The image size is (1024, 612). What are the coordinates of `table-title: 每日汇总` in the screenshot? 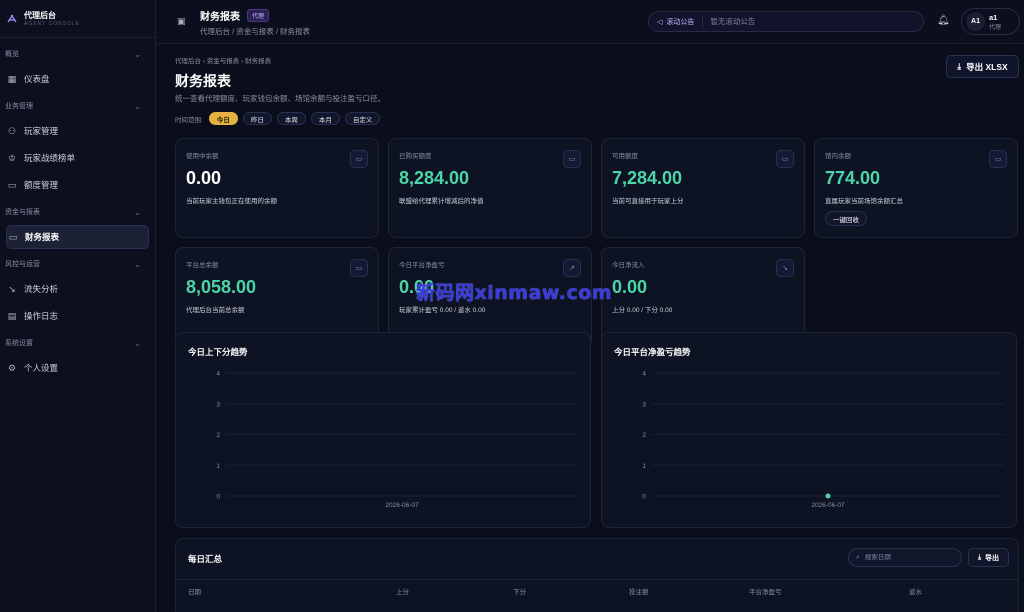 It's located at (205, 559).